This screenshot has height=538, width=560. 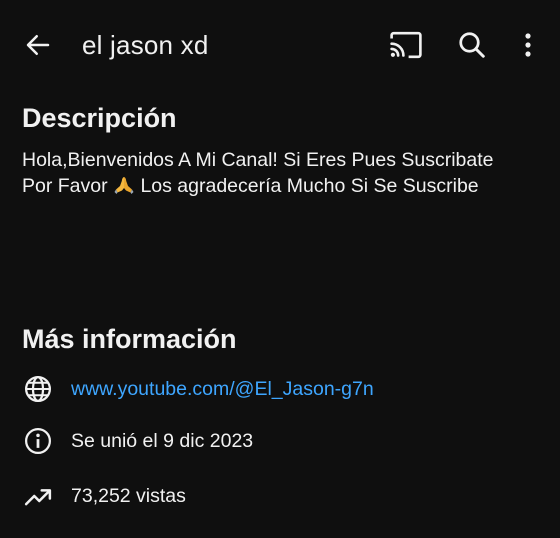 What do you see at coordinates (145, 45) in the screenshot?
I see `channel-name: el jason xd` at bounding box center [145, 45].